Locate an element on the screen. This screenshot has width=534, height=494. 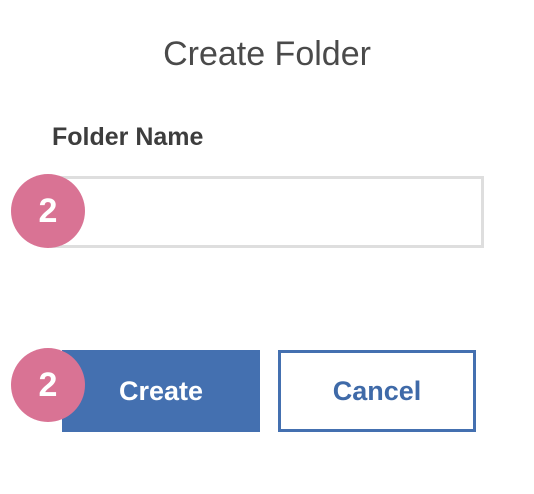
folder-name-label: Folder Name is located at coordinates (128, 137).